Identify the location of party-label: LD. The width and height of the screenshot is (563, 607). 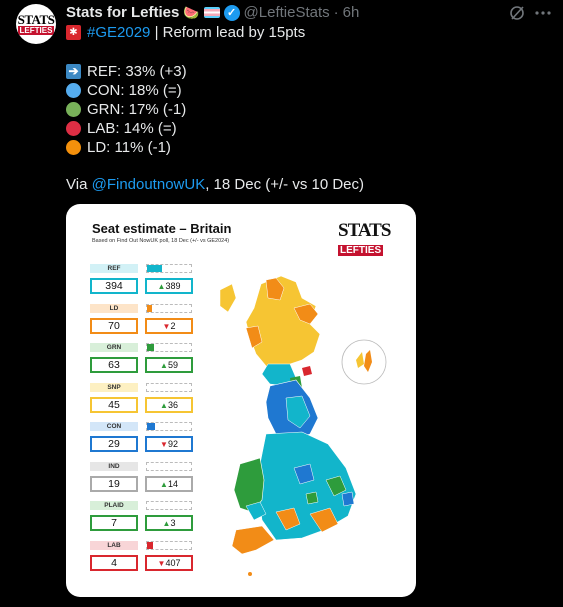
(114, 308).